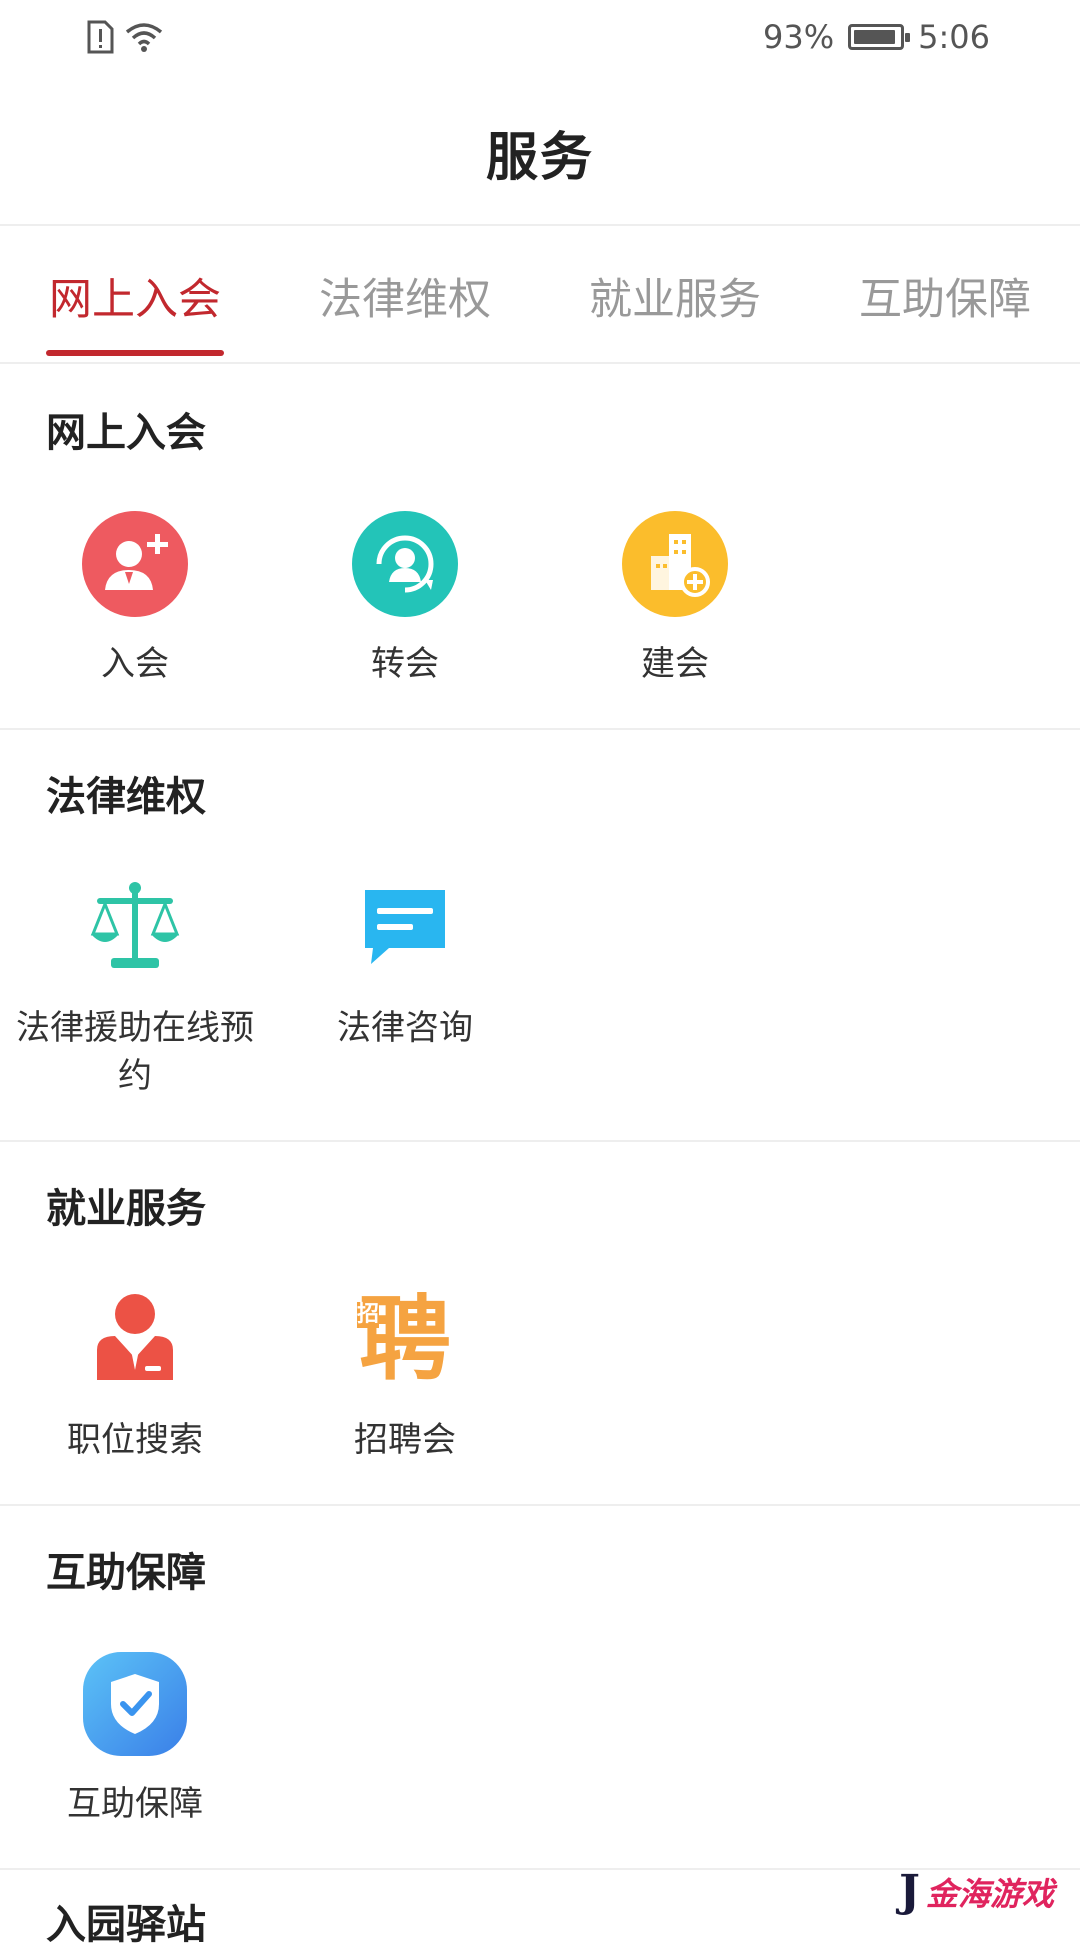 The height and width of the screenshot is (1950, 1080). What do you see at coordinates (126, 1209) in the screenshot?
I see `section-title: 就业服务` at bounding box center [126, 1209].